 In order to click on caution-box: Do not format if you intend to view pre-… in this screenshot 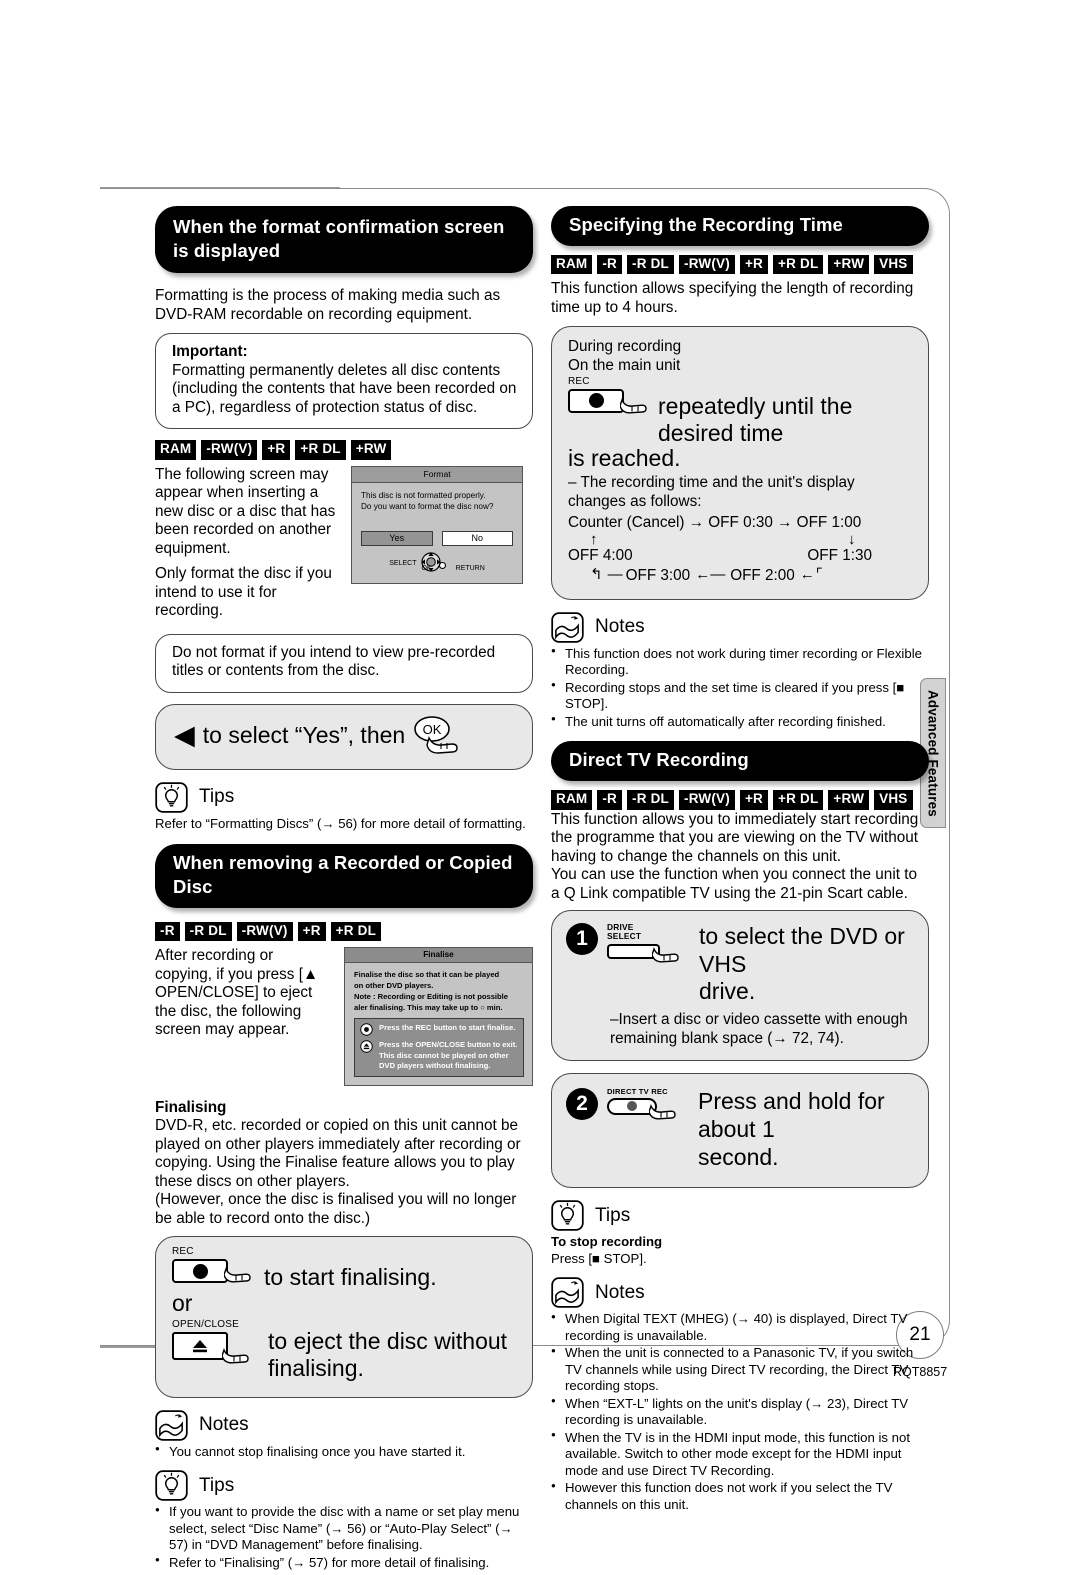, I will do `click(344, 663)`.